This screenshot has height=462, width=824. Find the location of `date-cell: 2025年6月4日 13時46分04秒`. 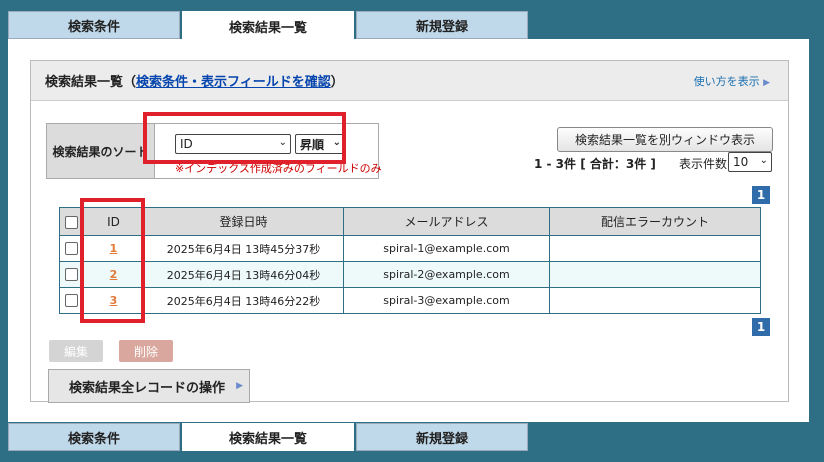

date-cell: 2025年6月4日 13時46分04秒 is located at coordinates (243, 274).